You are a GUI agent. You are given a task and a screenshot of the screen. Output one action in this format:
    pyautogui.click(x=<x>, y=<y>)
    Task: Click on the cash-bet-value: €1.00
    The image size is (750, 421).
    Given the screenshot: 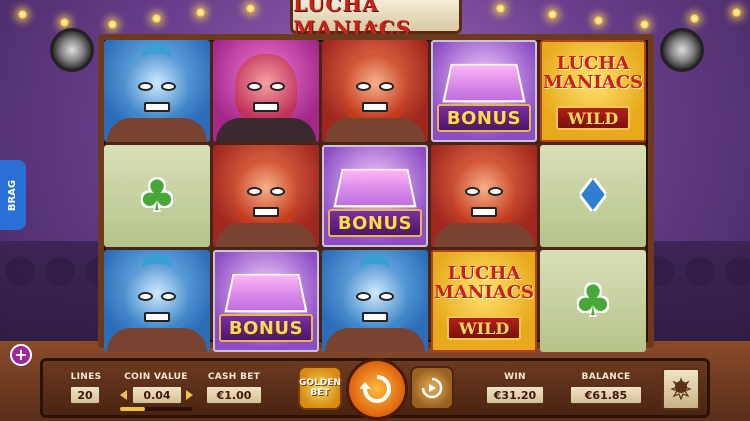 What is the action you would take?
    pyautogui.click(x=234, y=395)
    